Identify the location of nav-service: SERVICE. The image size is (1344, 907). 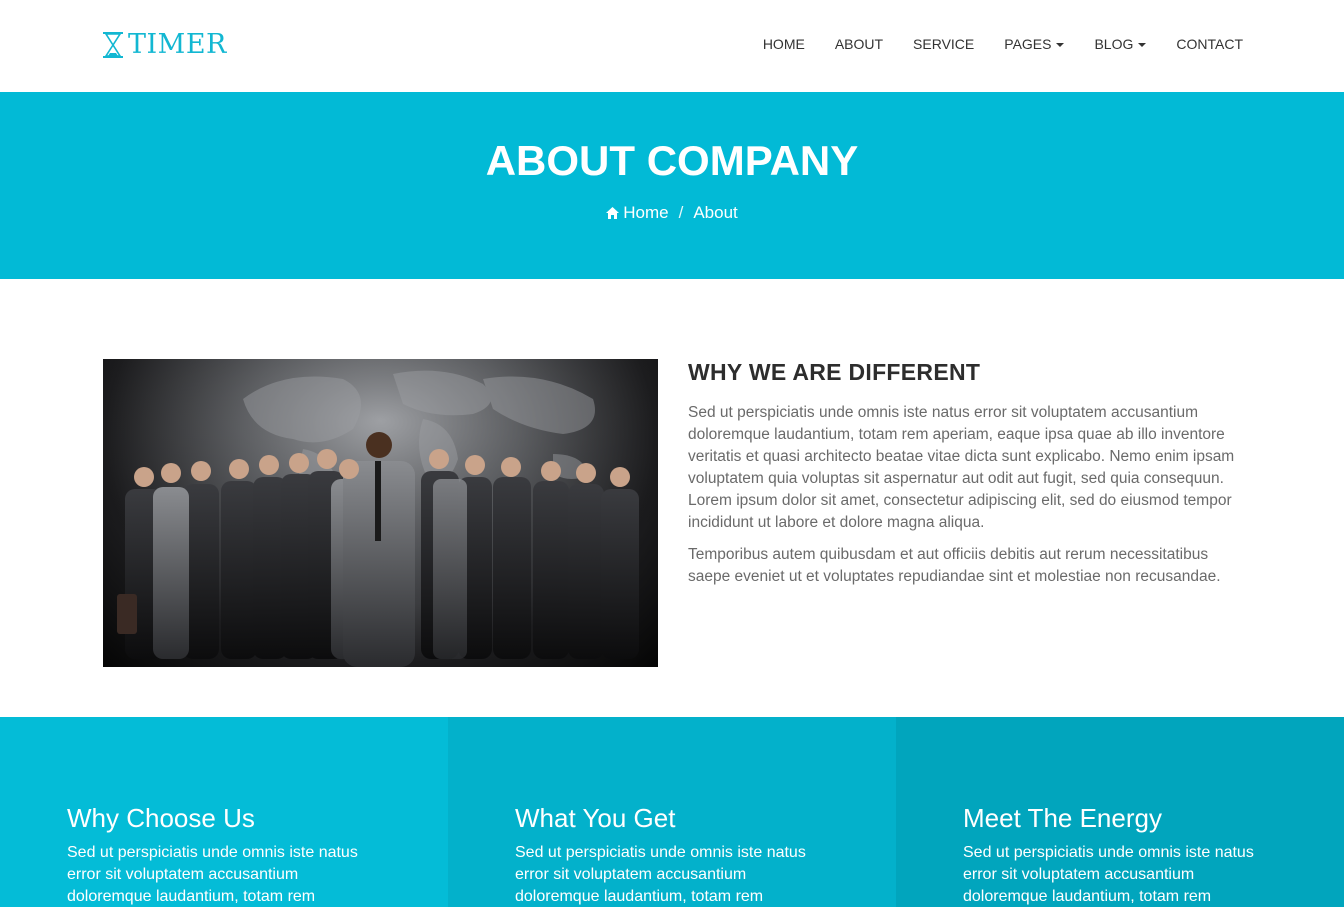
(943, 44).